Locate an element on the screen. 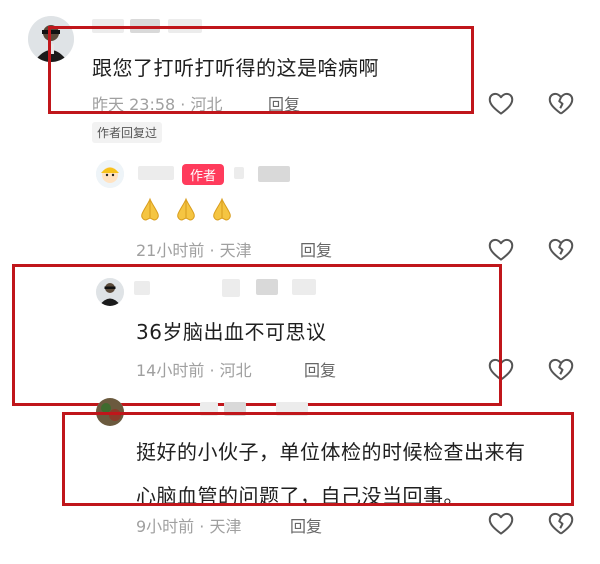  author-tag: 作者 is located at coordinates (203, 174).